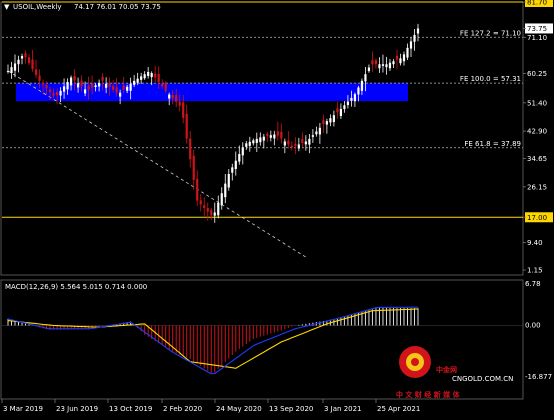 The height and width of the screenshot is (420, 554). I want to click on macd-axis-label: 6.78, so click(533, 284).